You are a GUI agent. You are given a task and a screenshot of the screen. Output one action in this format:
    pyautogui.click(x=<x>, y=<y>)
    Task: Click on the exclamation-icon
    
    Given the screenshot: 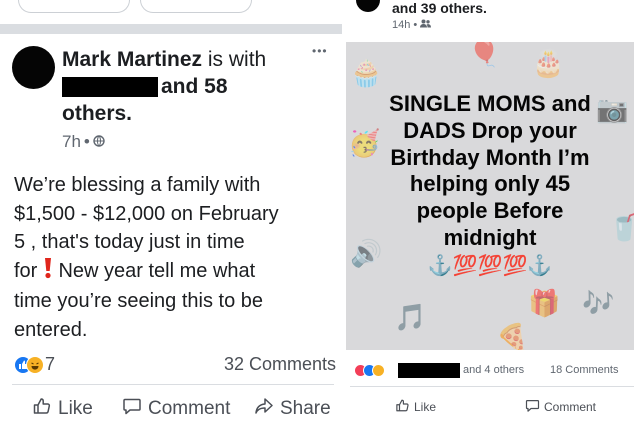 What is the action you would take?
    pyautogui.click(x=48, y=272)
    